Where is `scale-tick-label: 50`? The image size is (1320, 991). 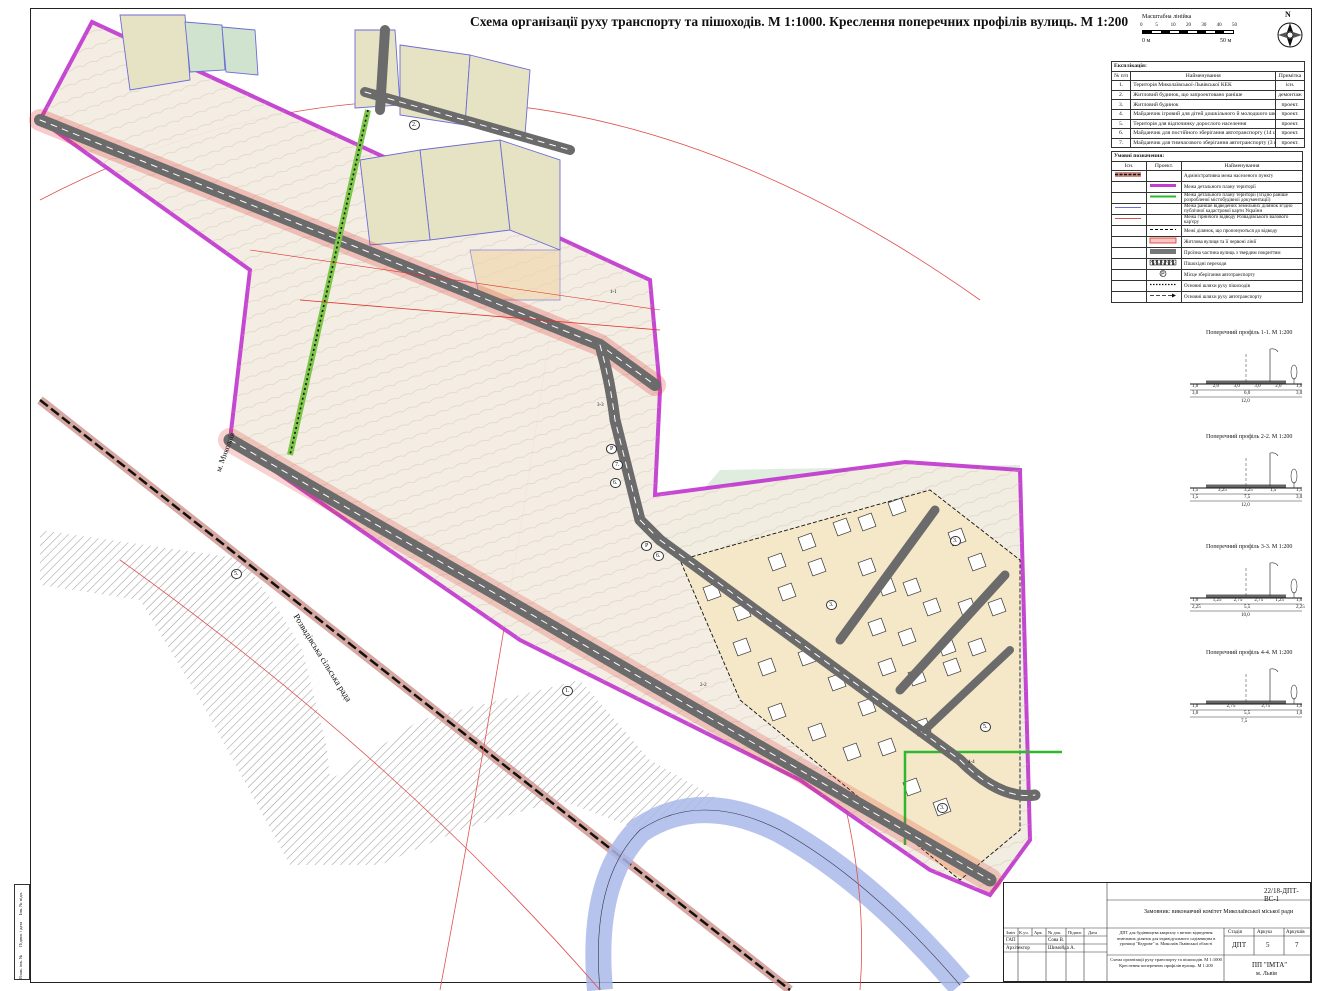
scale-tick-label: 50 is located at coordinates (1234, 25).